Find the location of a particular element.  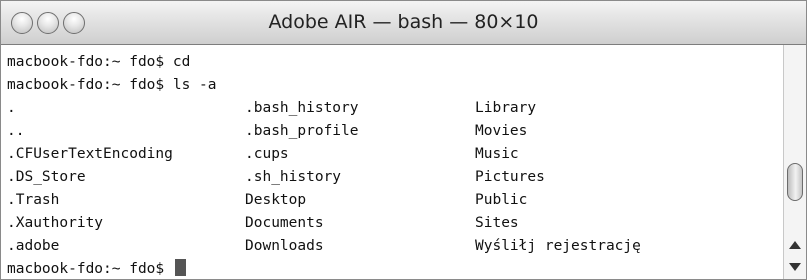

command-line-ls: macbook-fdo:~ fdo$ ls -a is located at coordinates (112, 85).